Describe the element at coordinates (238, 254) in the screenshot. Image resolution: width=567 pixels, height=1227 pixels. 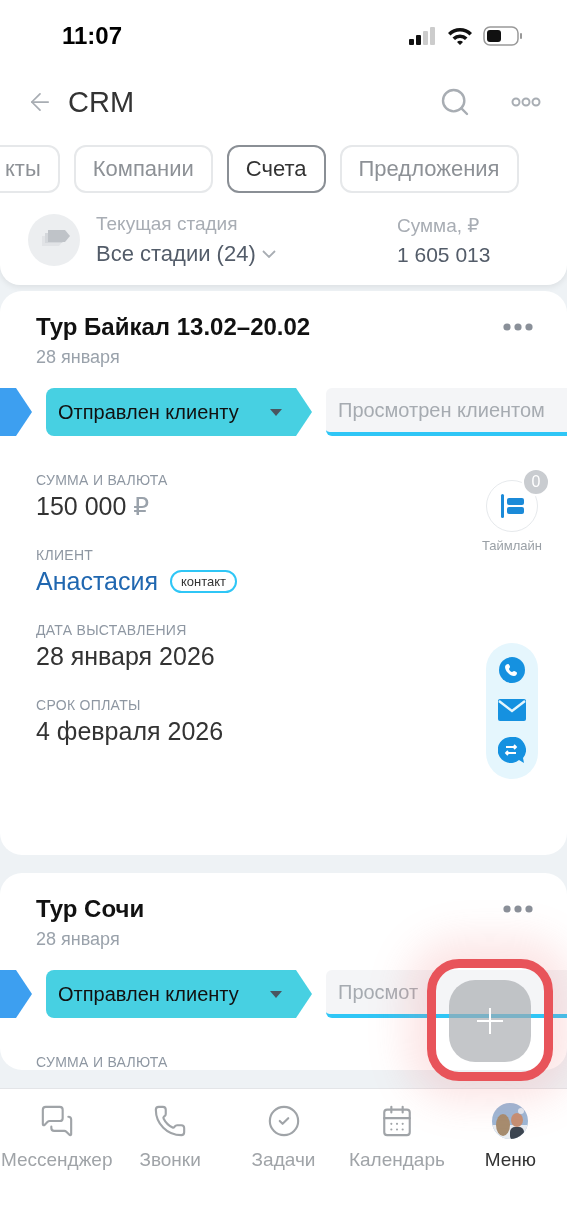
I see `stage-filter: Все стадии (24)` at that location.